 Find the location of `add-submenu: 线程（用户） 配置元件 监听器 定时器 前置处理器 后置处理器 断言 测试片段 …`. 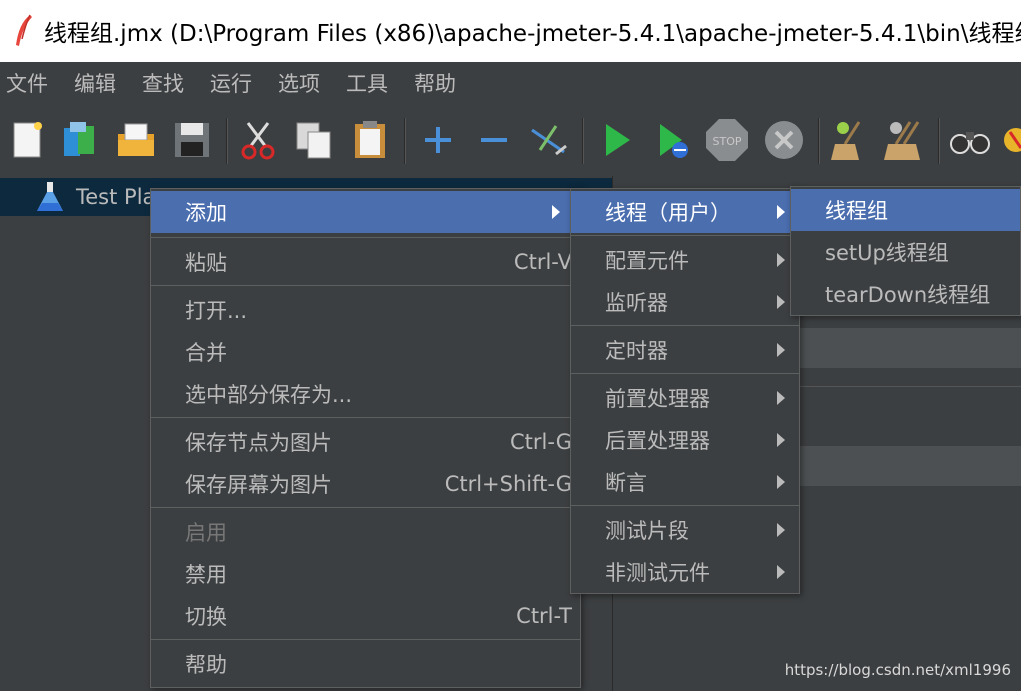

add-submenu: 线程（用户） 配置元件 监听器 定时器 前置处理器 后置处理器 断言 测试片段 … is located at coordinates (685, 391).